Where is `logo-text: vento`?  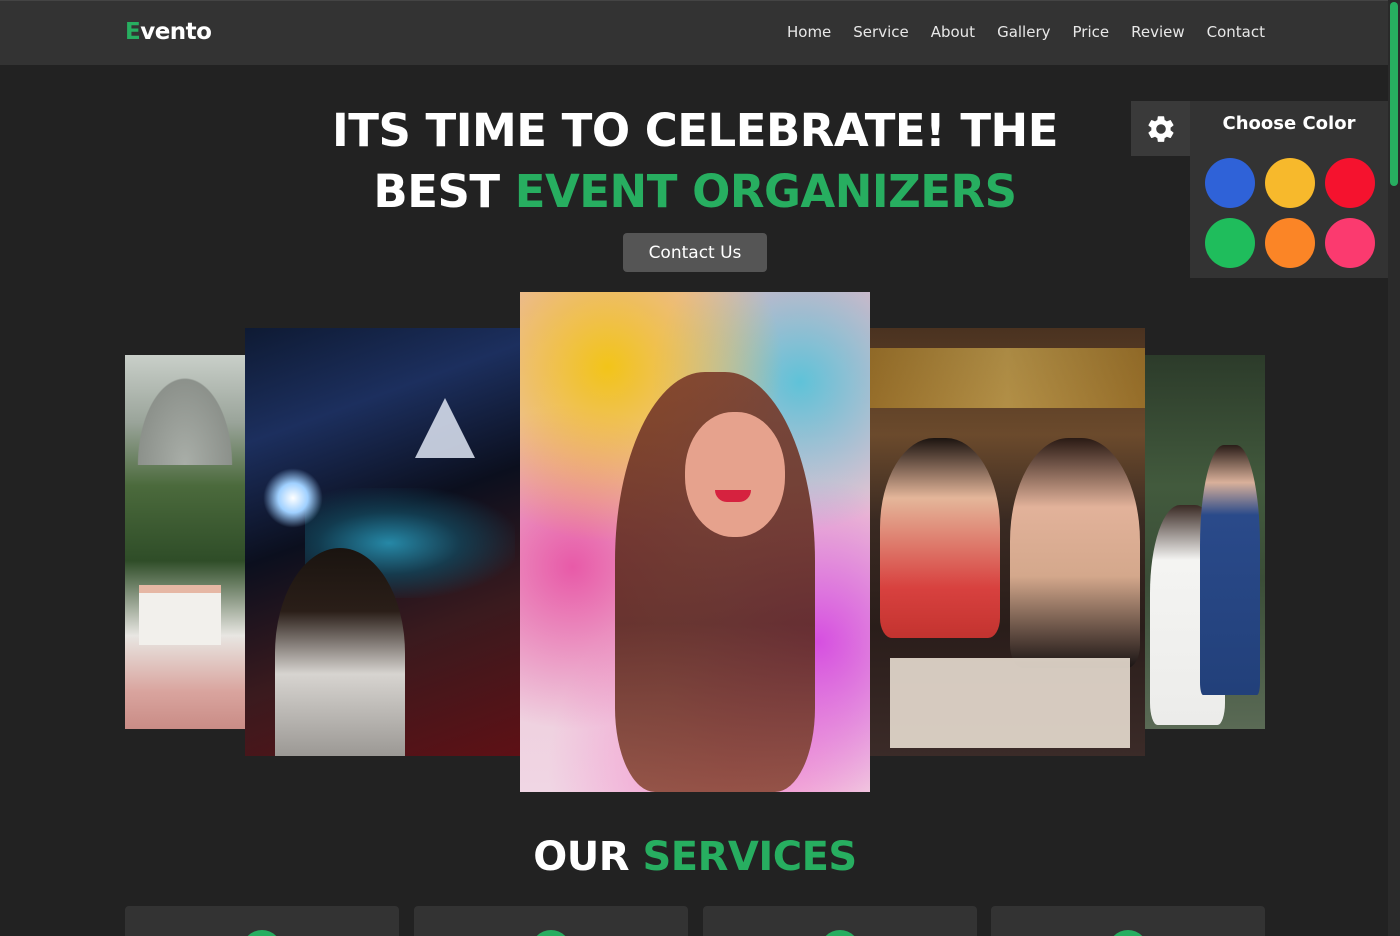 logo-text: vento is located at coordinates (176, 32).